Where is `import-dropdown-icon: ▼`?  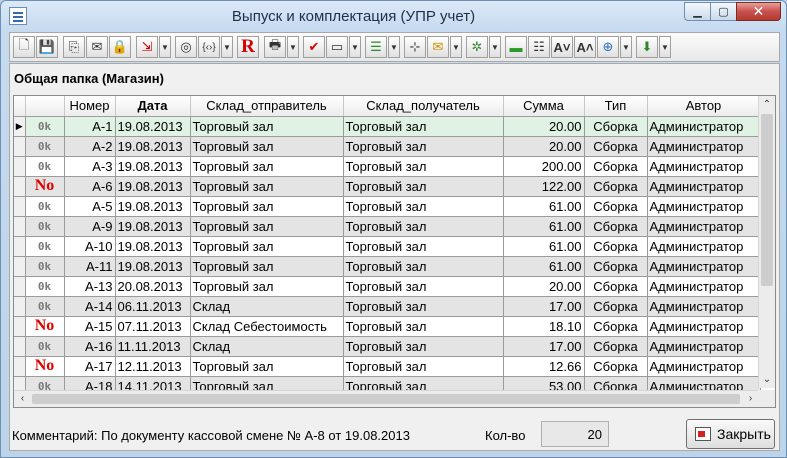 import-dropdown-icon: ▼ is located at coordinates (165, 47).